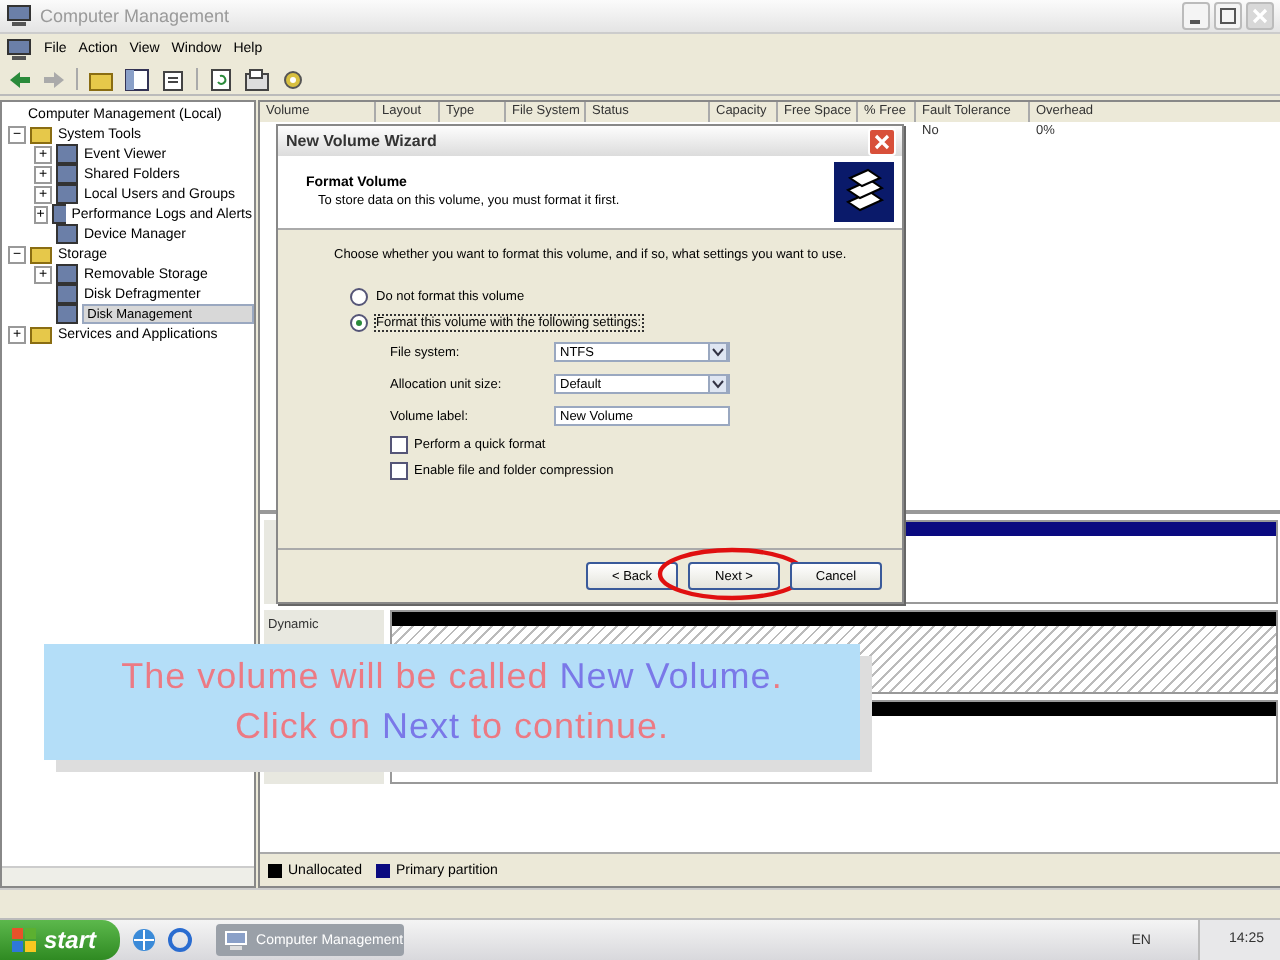 This screenshot has width=1280, height=960. I want to click on dialog-title: New Volume Wizard, so click(361, 141).